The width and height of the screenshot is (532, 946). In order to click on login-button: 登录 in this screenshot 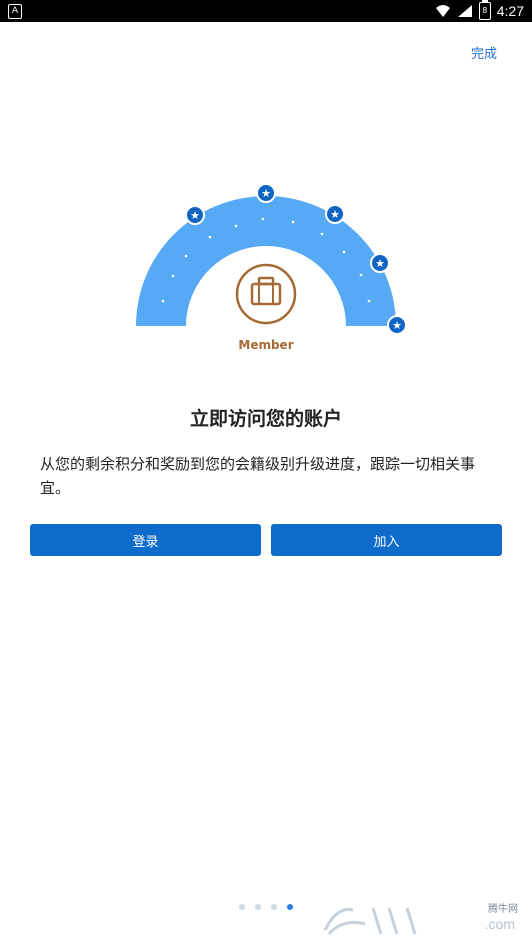, I will do `click(145, 540)`.